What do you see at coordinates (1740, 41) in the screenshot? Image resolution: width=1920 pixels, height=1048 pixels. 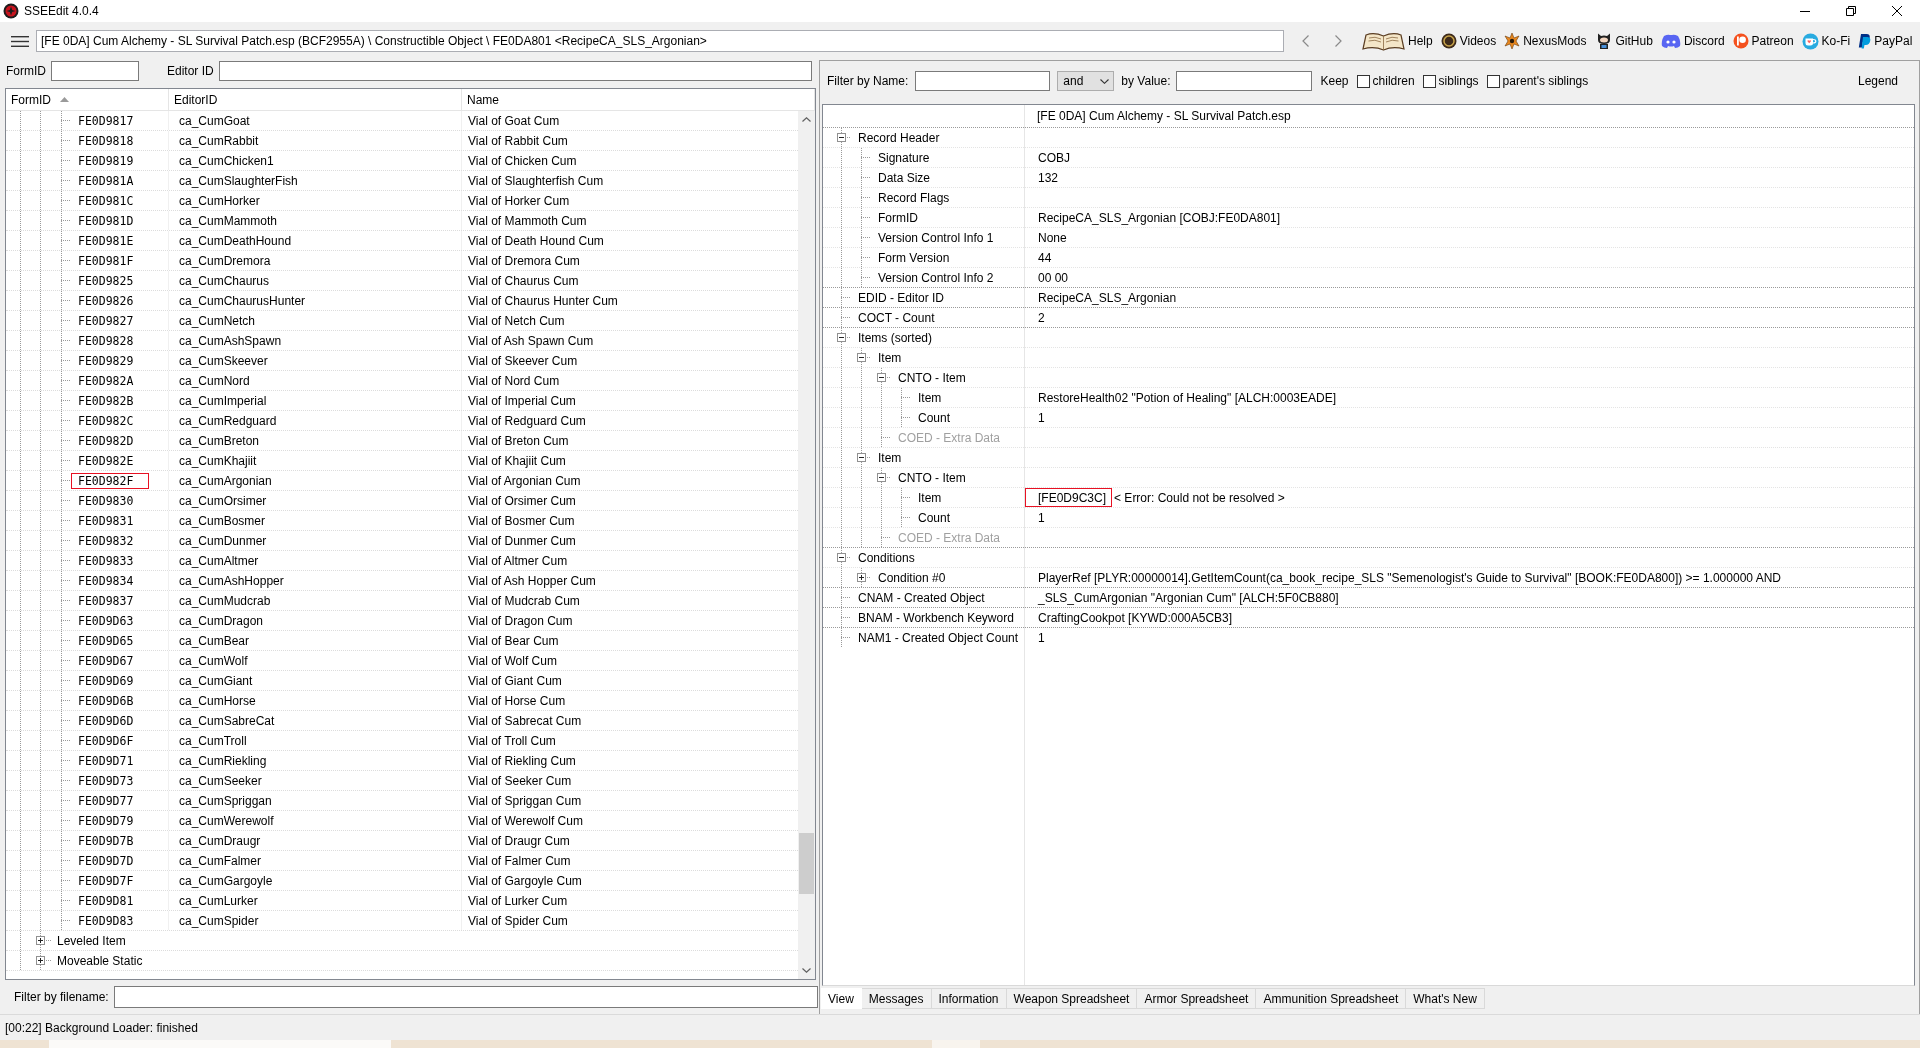 I see `patreon-logo-icon` at bounding box center [1740, 41].